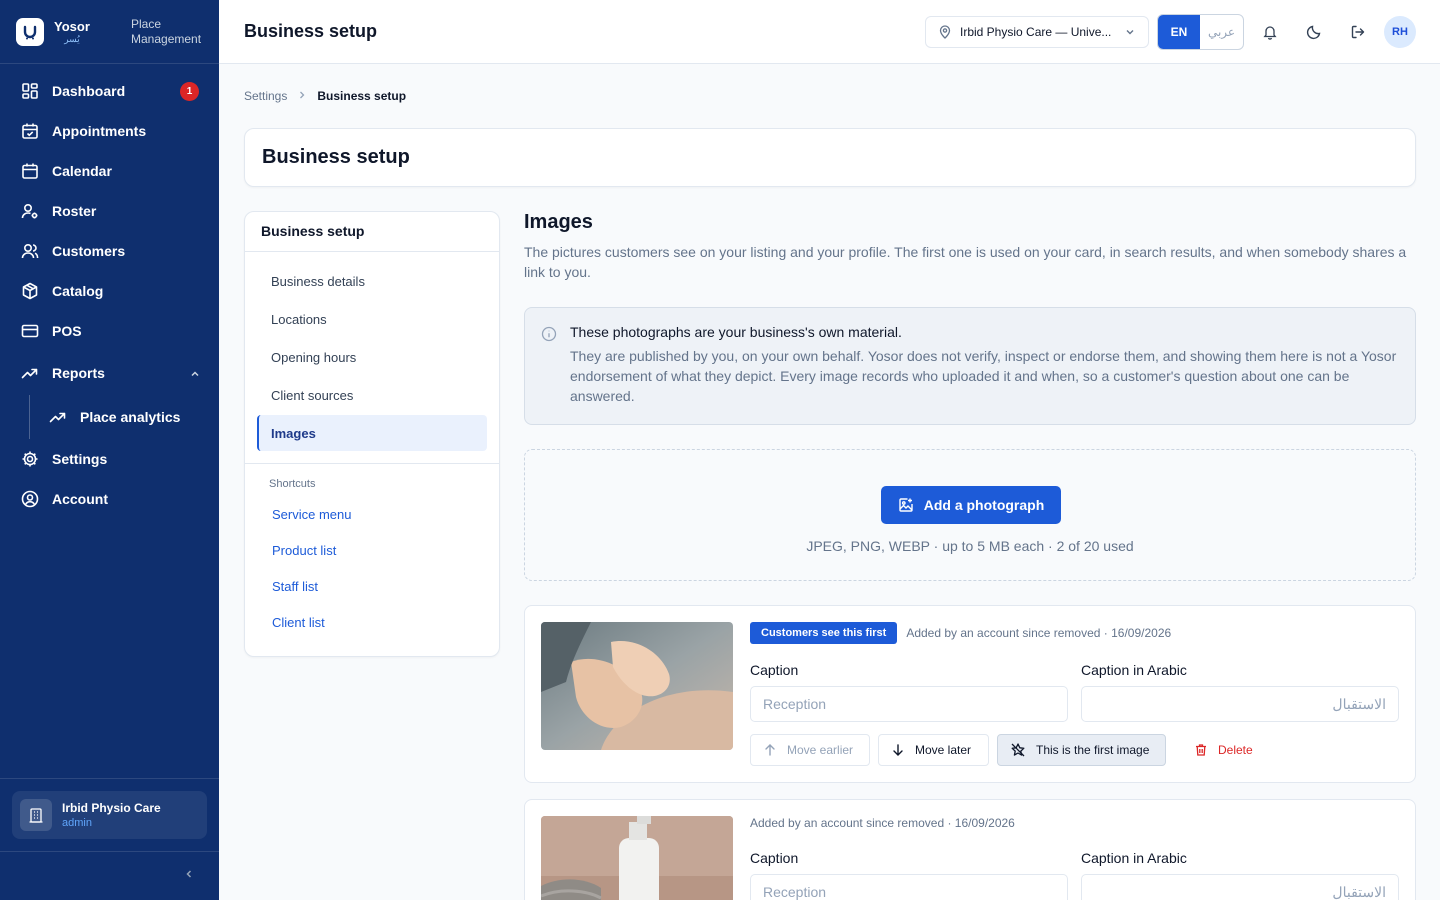  I want to click on sidebar-footer: Irbid Physio Care admin, so click(109, 839).